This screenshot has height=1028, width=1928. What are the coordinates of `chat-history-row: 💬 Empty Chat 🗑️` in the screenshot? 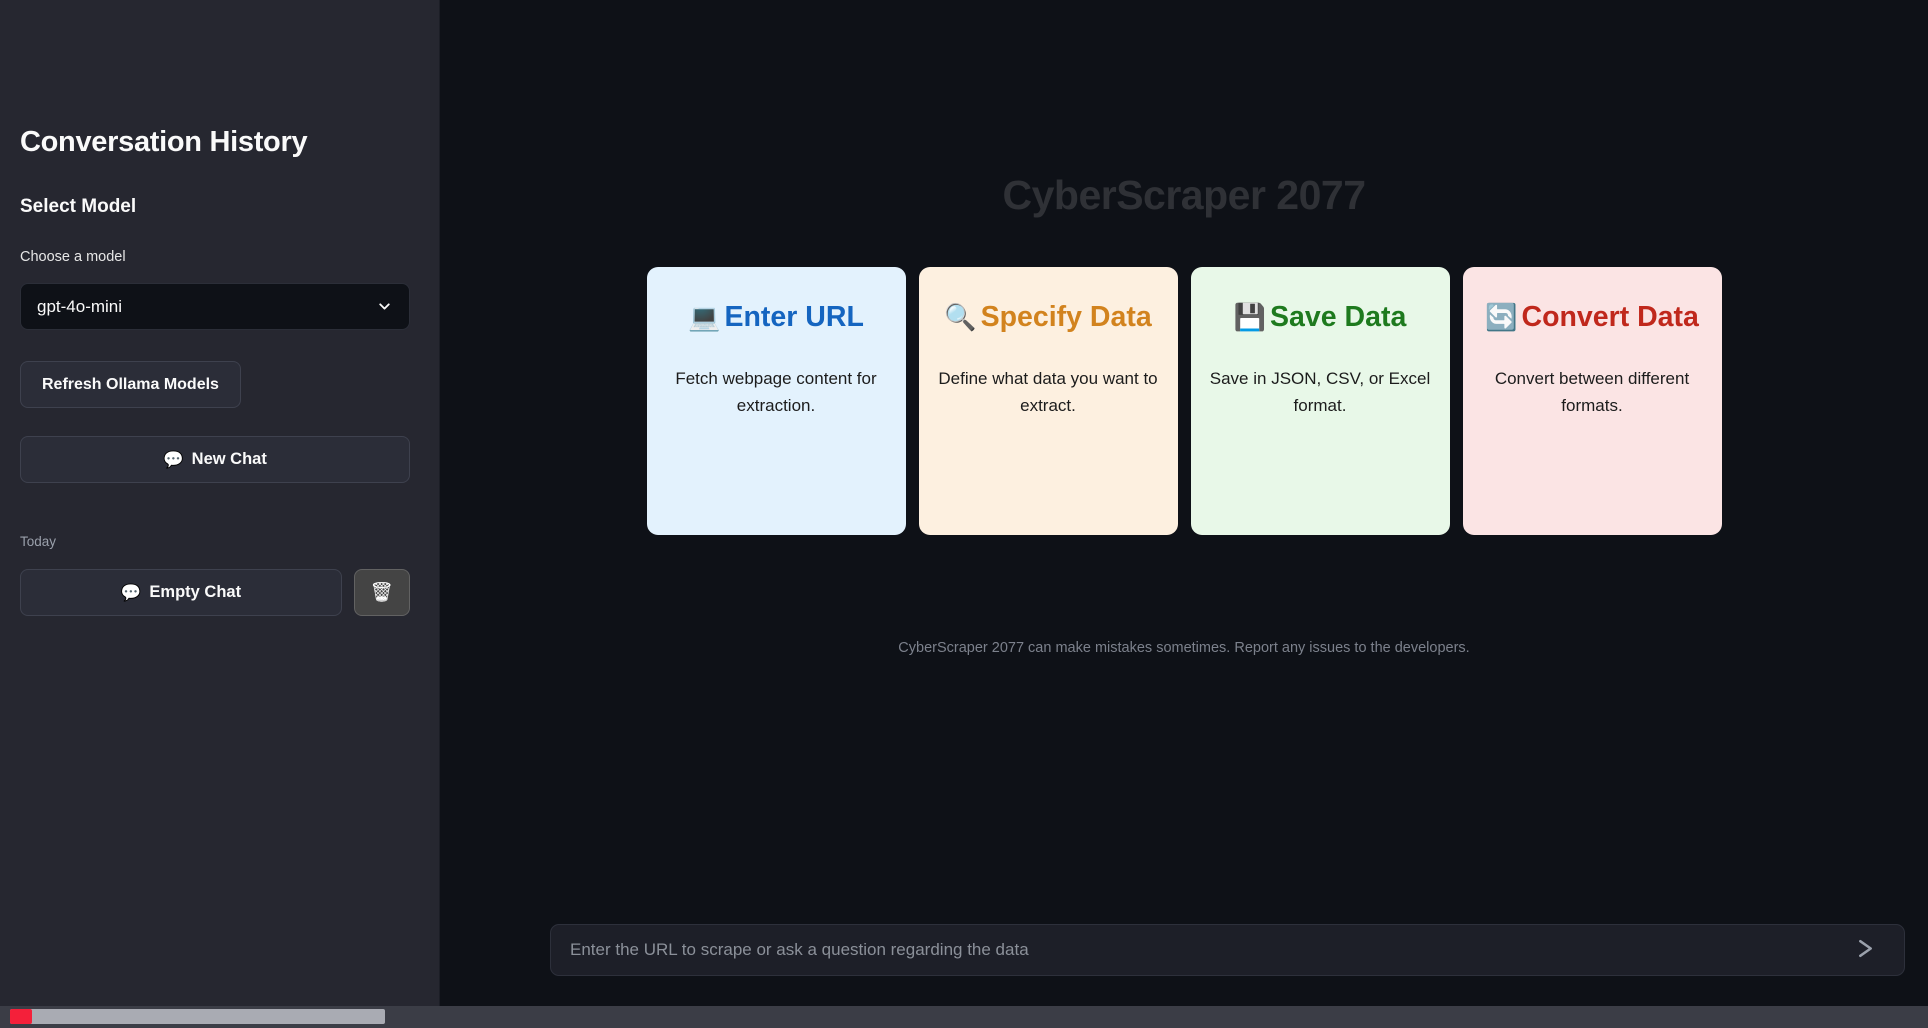 It's located at (215, 592).